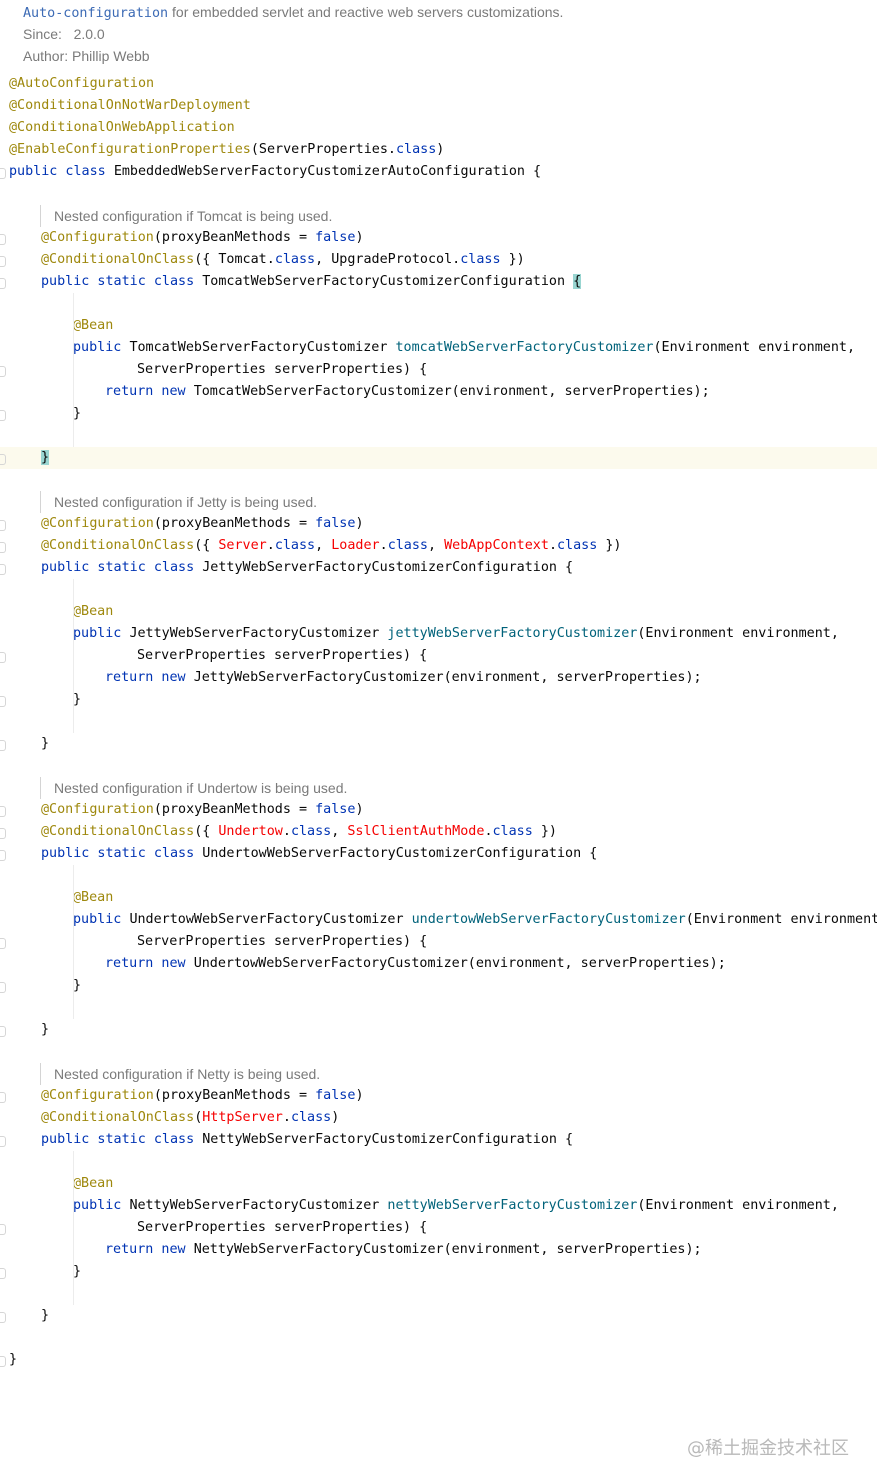 This screenshot has height=1484, width=877. I want to click on token-method: undertowWebServerFactoryCustomizer, so click(548, 919).